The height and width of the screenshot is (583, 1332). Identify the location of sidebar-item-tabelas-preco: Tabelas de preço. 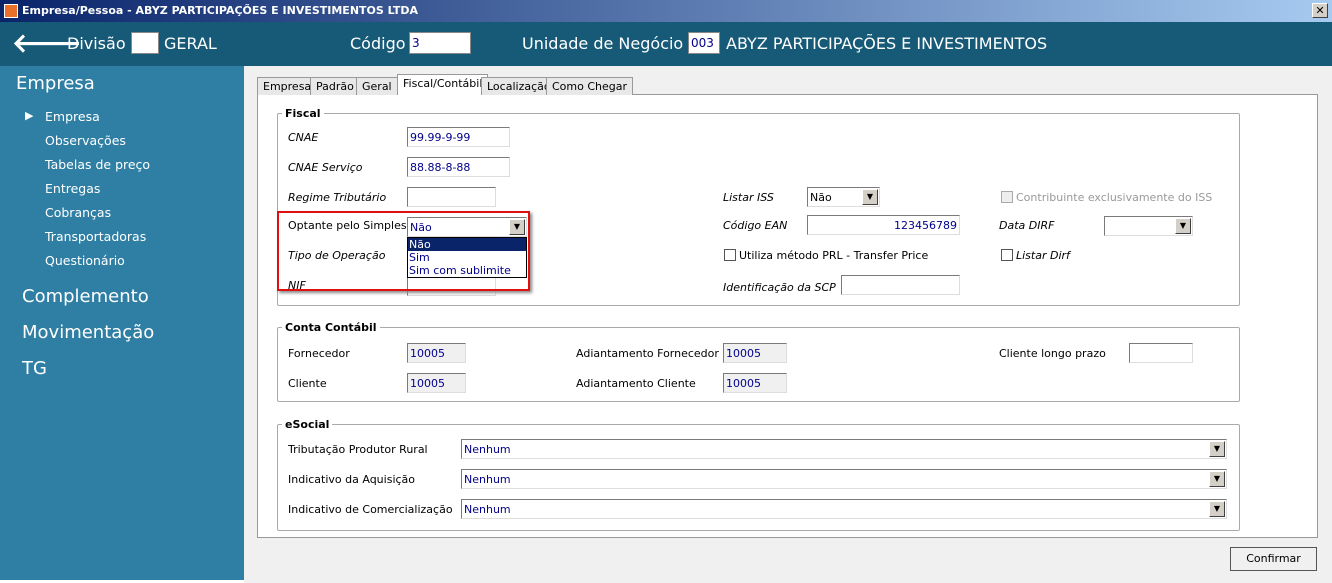
(97, 164).